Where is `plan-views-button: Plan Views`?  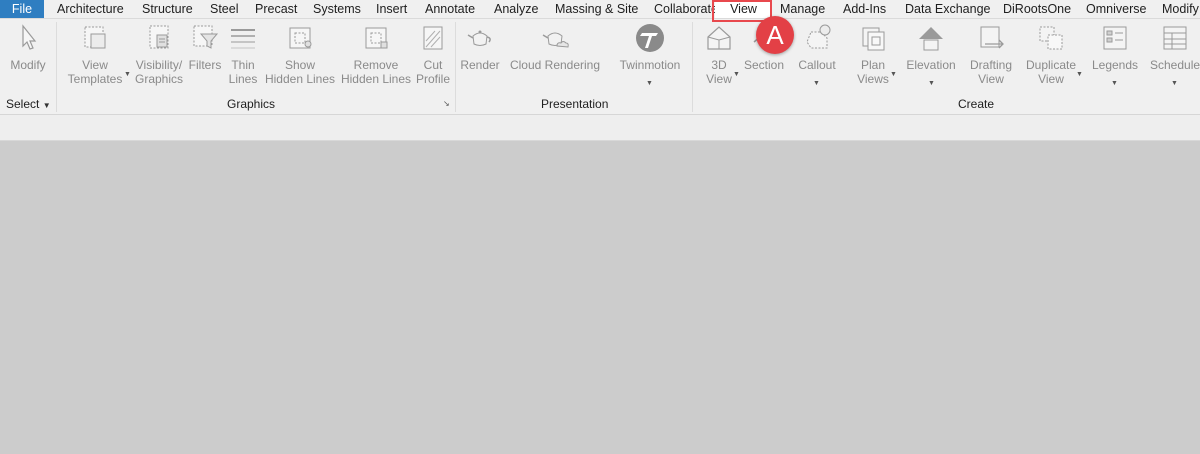
plan-views-button: Plan Views is located at coordinates (873, 57).